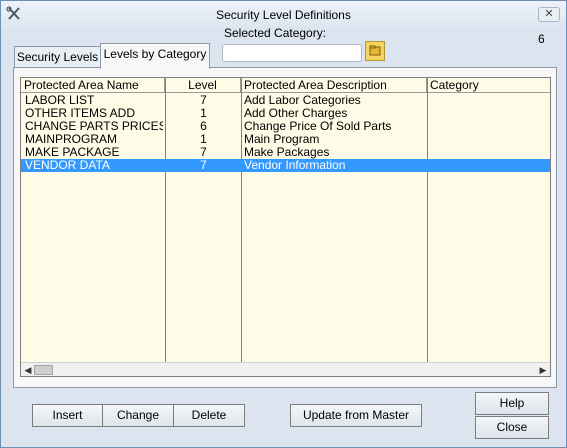 The image size is (567, 448). I want to click on table-row: MAKE PACKAGE 7 Make Packages, so click(285, 152).